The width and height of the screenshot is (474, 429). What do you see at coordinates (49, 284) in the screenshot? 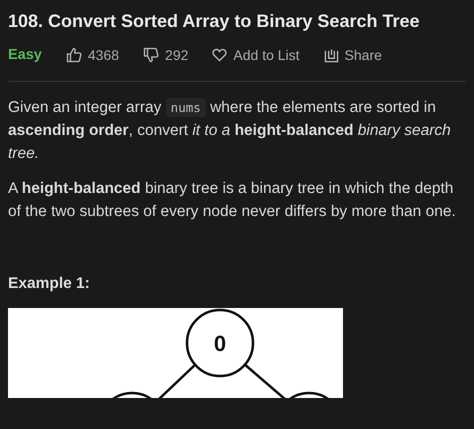
I see `example-heading: Example 1:` at bounding box center [49, 284].